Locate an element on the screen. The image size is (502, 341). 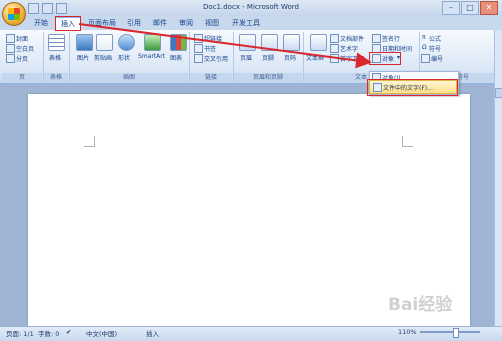
language-indicator: 中文(中国) is located at coordinates (101, 333).